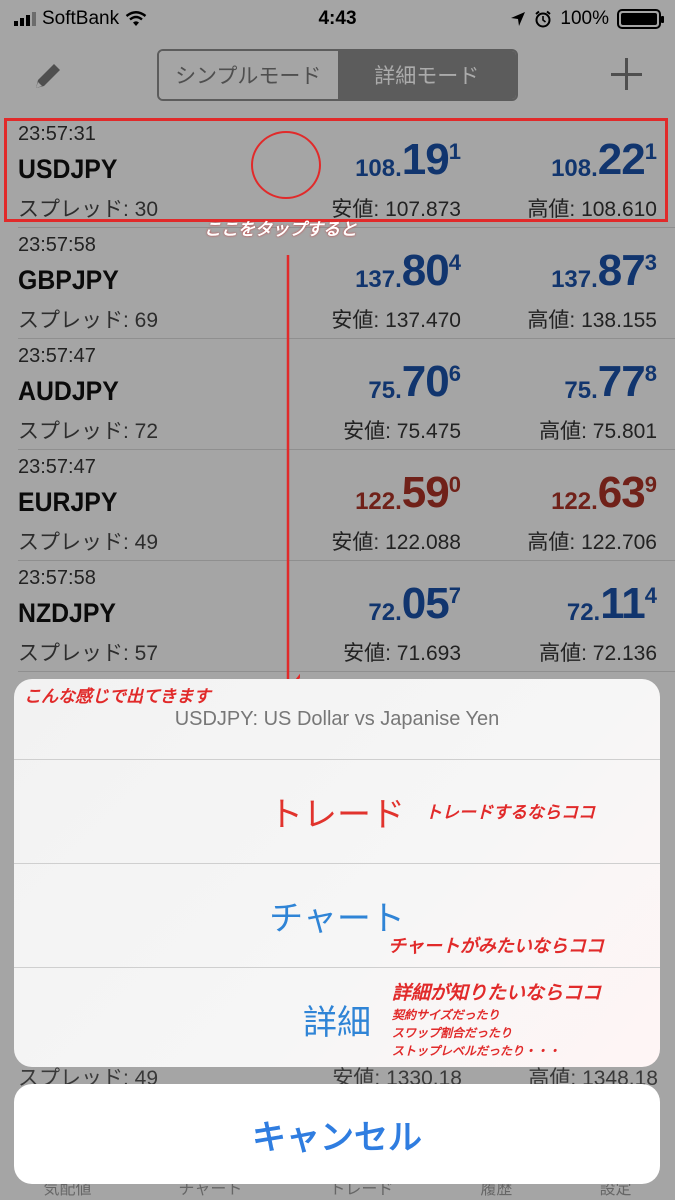  What do you see at coordinates (496, 946) in the screenshot?
I see `chart-note: チャートがみたいならココ` at bounding box center [496, 946].